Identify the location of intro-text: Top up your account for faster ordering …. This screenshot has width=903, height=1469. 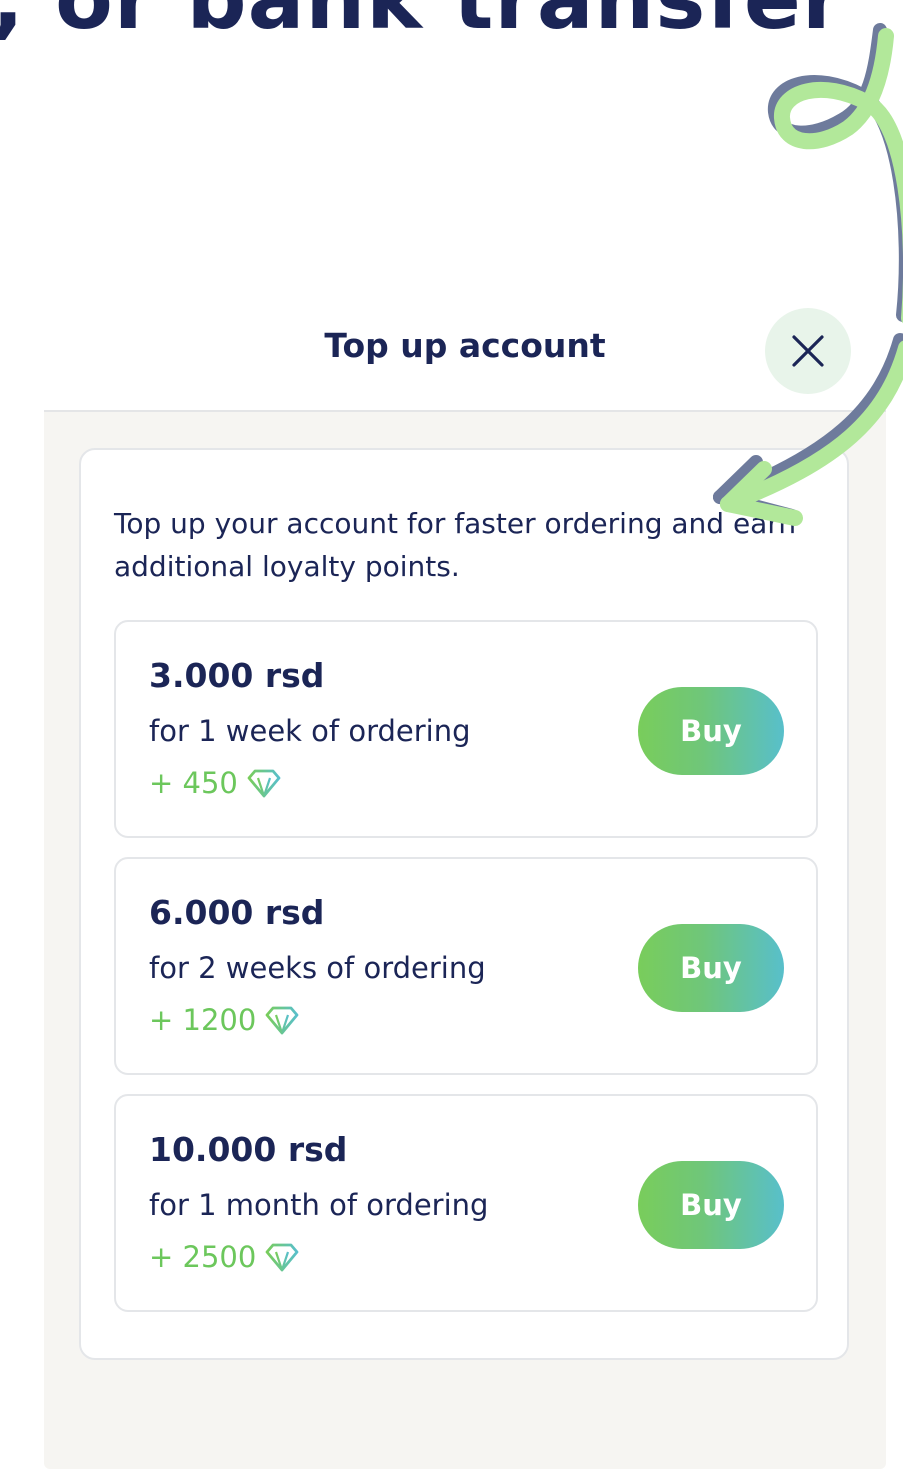
(455, 545).